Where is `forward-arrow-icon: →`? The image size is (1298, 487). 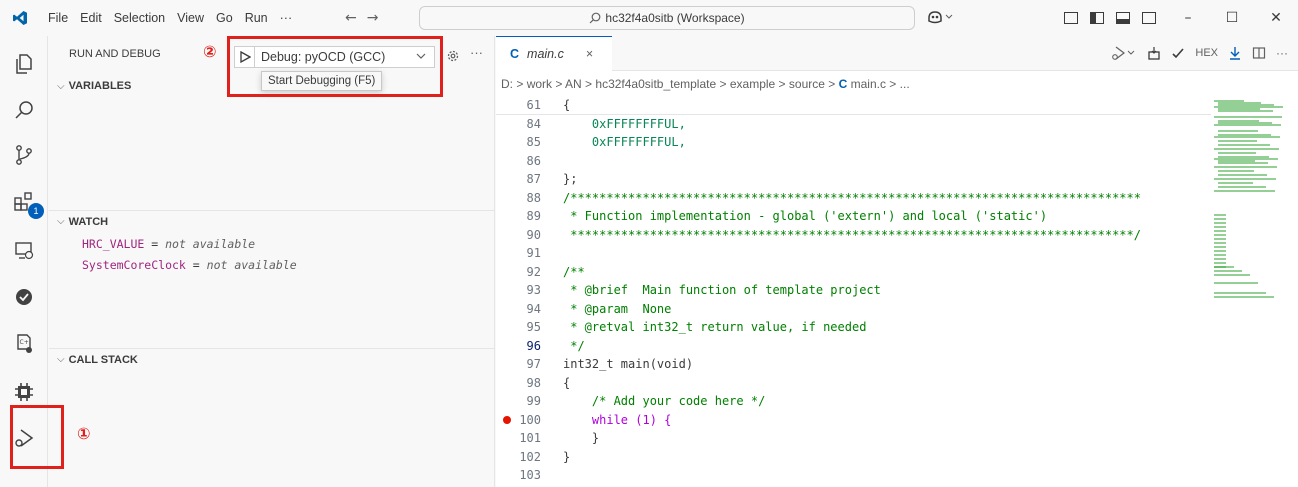 forward-arrow-icon: → is located at coordinates (378, 18).